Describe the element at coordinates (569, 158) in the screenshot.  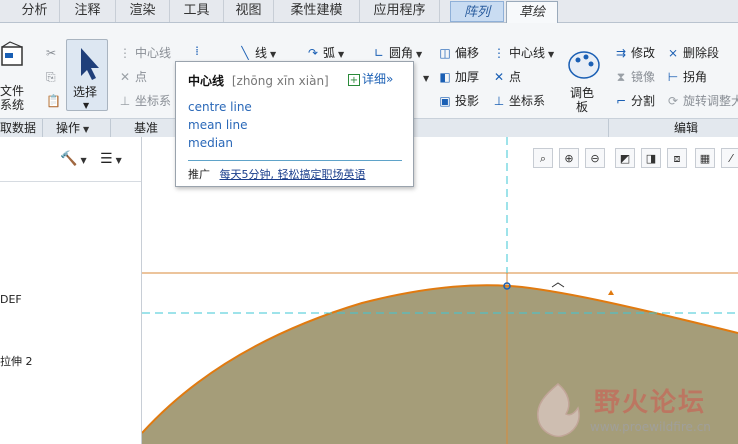
I see `zoom-in-icon: ⊕` at that location.